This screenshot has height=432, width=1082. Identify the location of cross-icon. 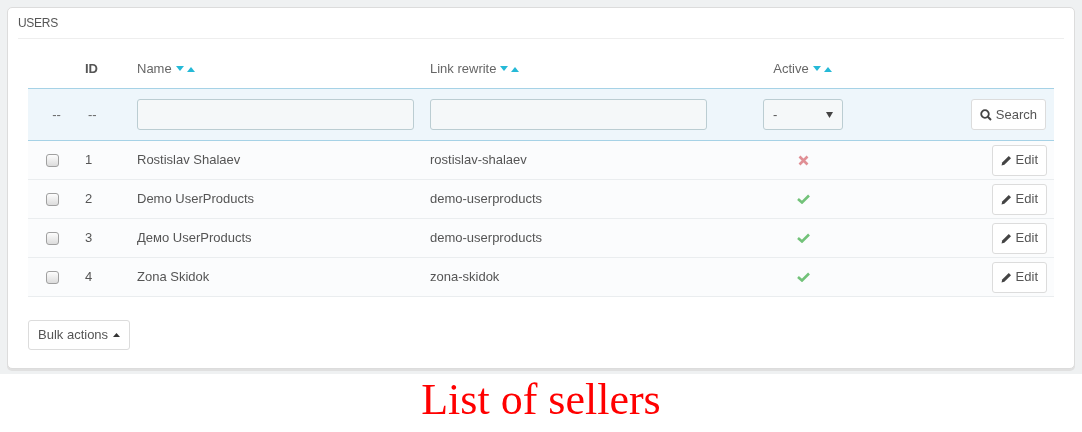
(803, 160).